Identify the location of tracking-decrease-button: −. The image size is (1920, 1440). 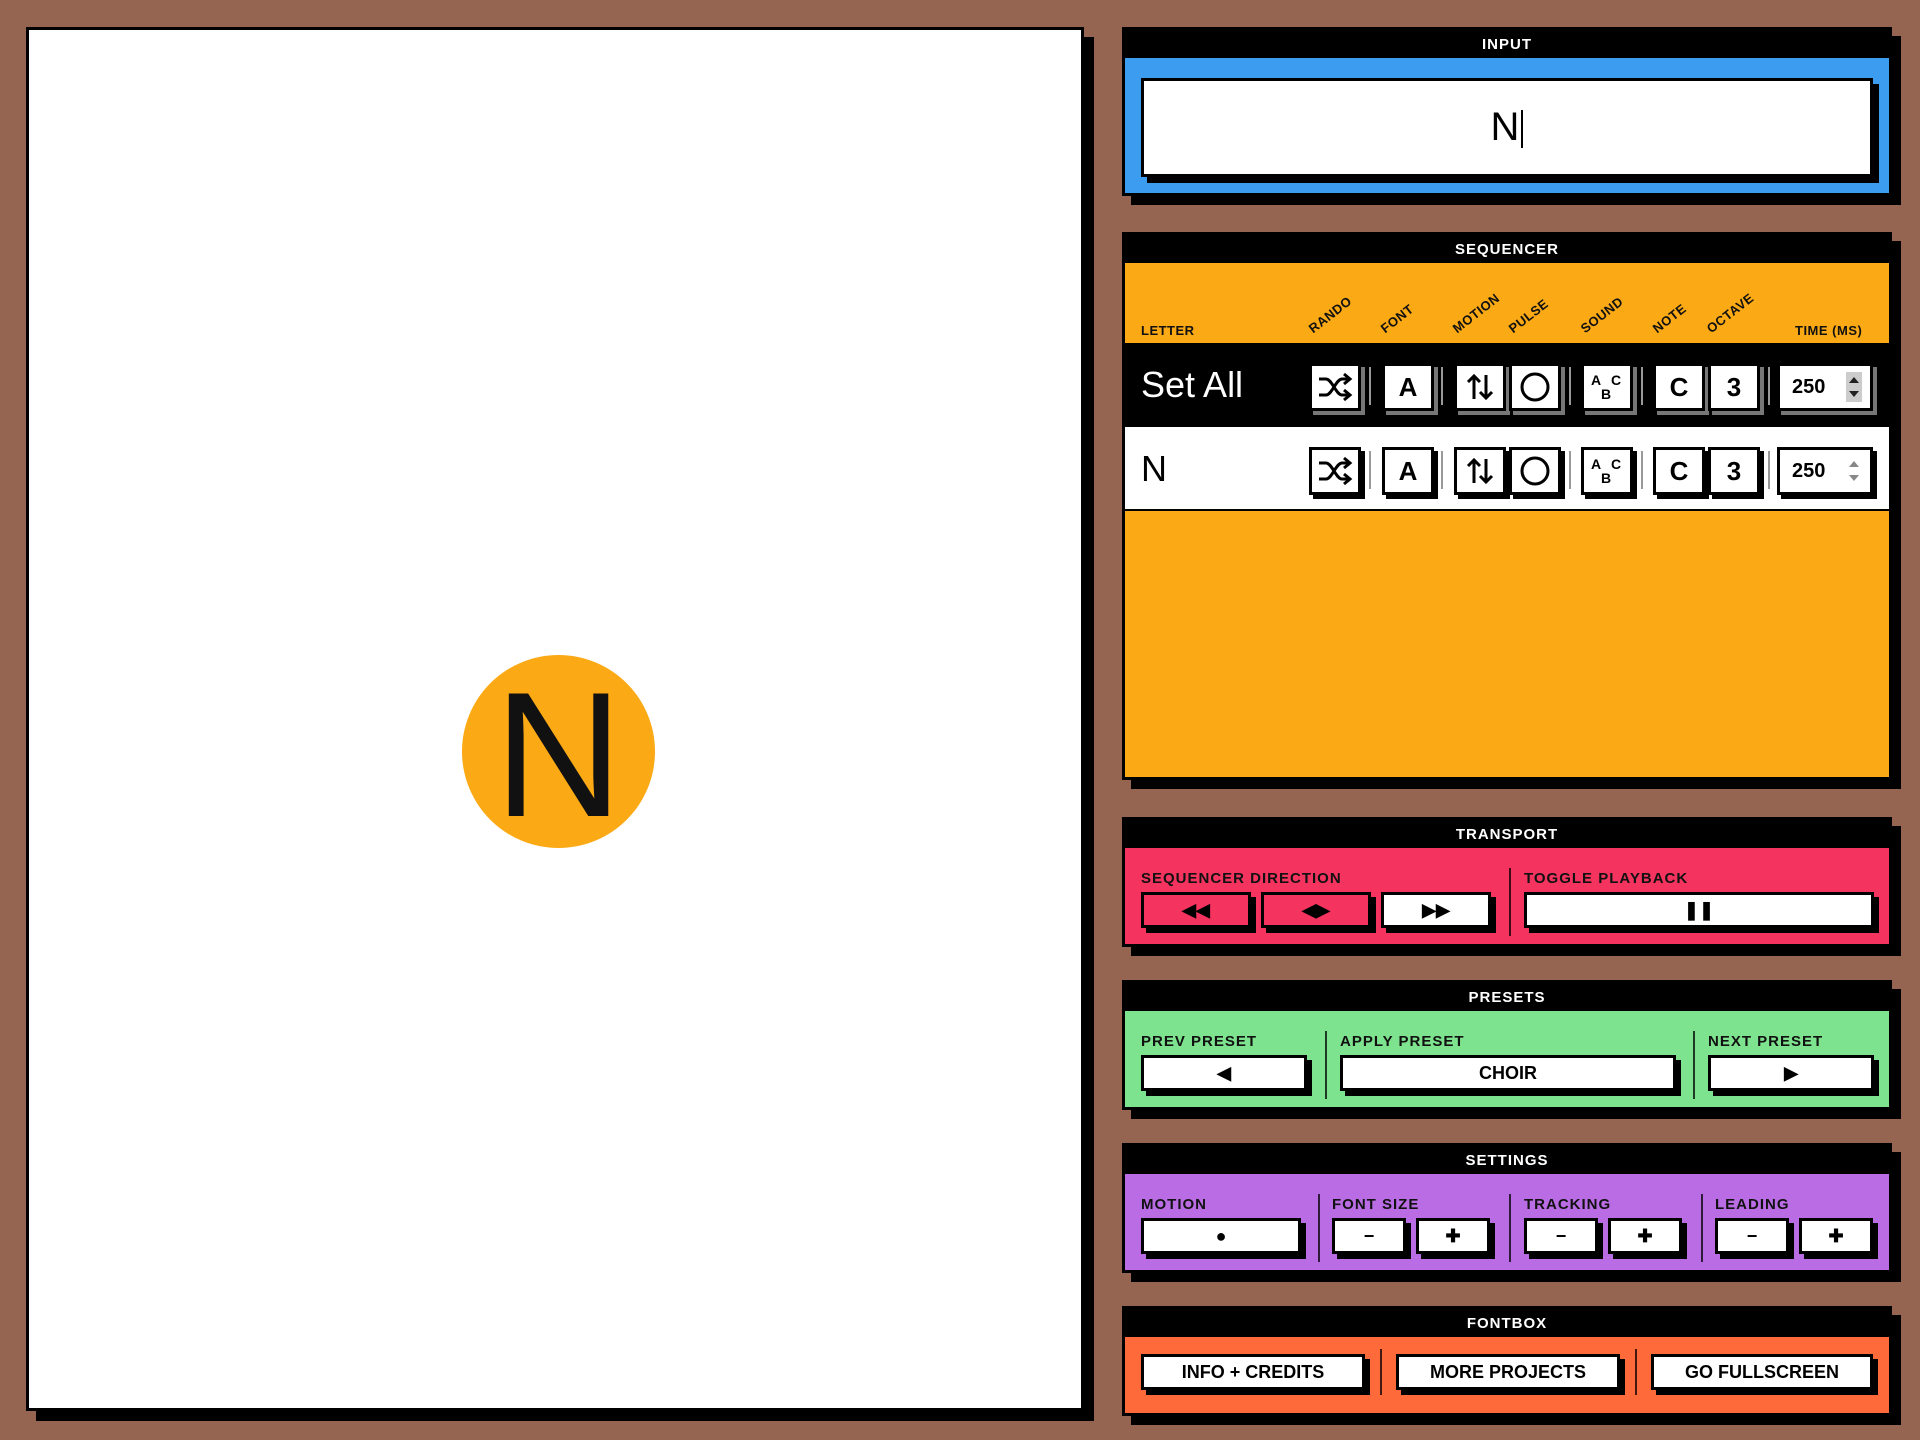
(1561, 1236).